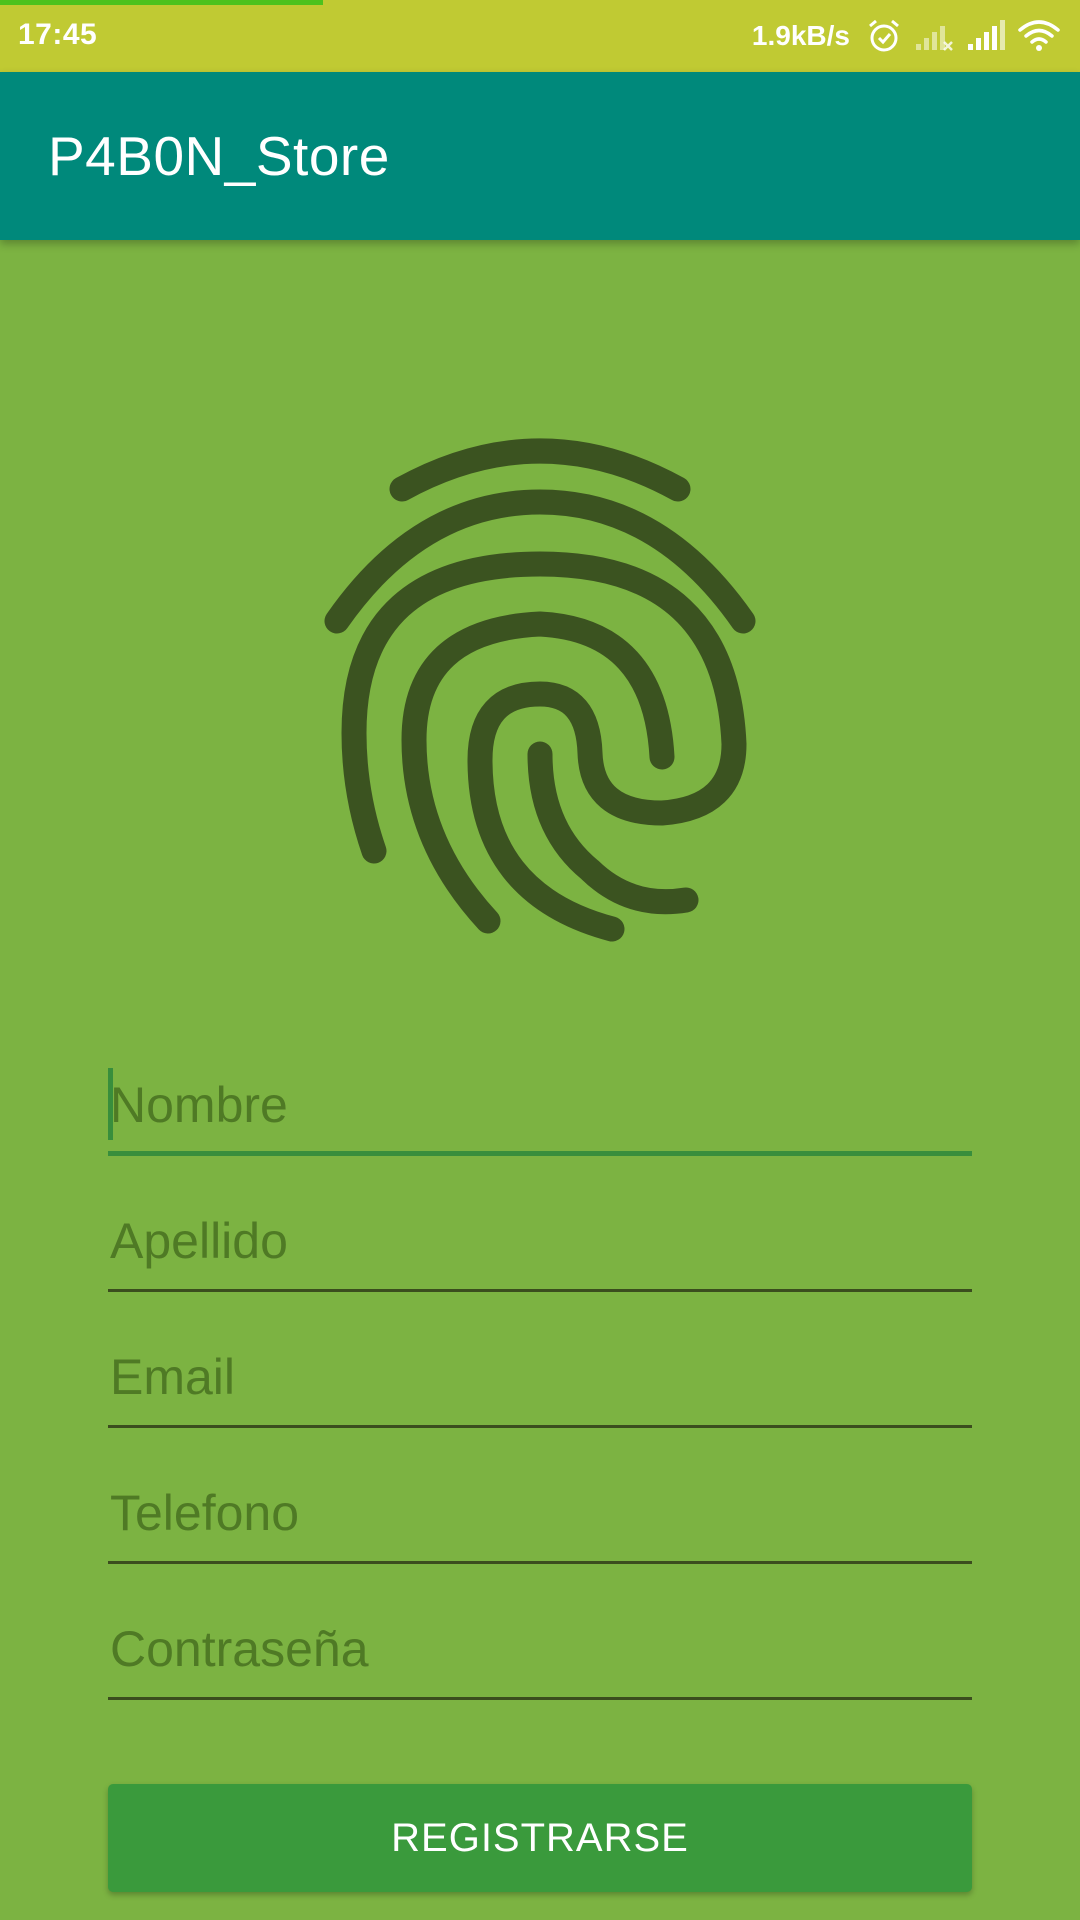 This screenshot has height=1920, width=1080. What do you see at coordinates (540, 1290) in the screenshot?
I see `apellido-underline` at bounding box center [540, 1290].